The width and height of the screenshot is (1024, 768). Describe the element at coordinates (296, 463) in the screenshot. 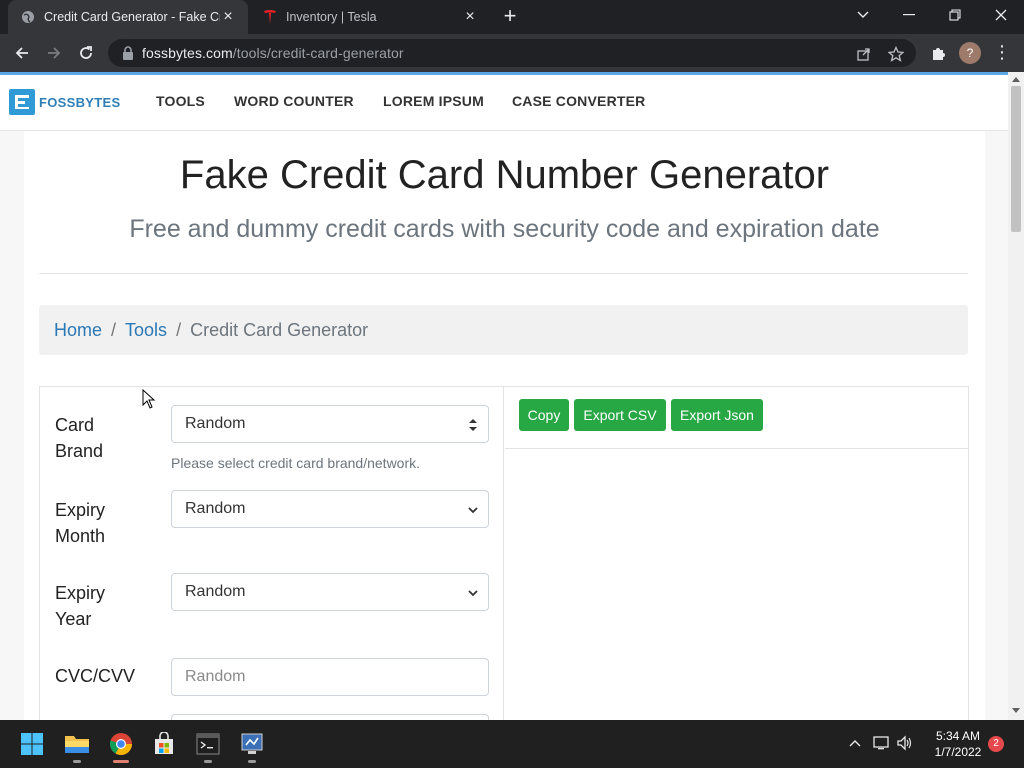

I see `card-brand-help: Please select credit card brand/network.` at that location.